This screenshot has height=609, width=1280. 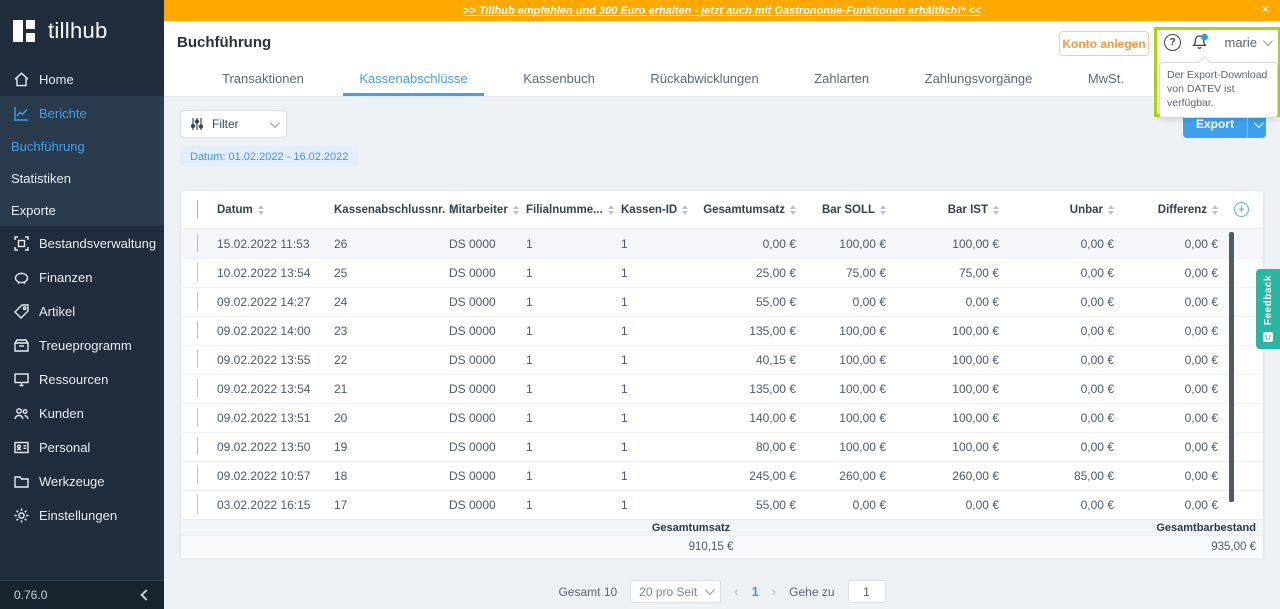 I want to click on column-header-bar-ist: Bar IST, so click(x=950, y=210).